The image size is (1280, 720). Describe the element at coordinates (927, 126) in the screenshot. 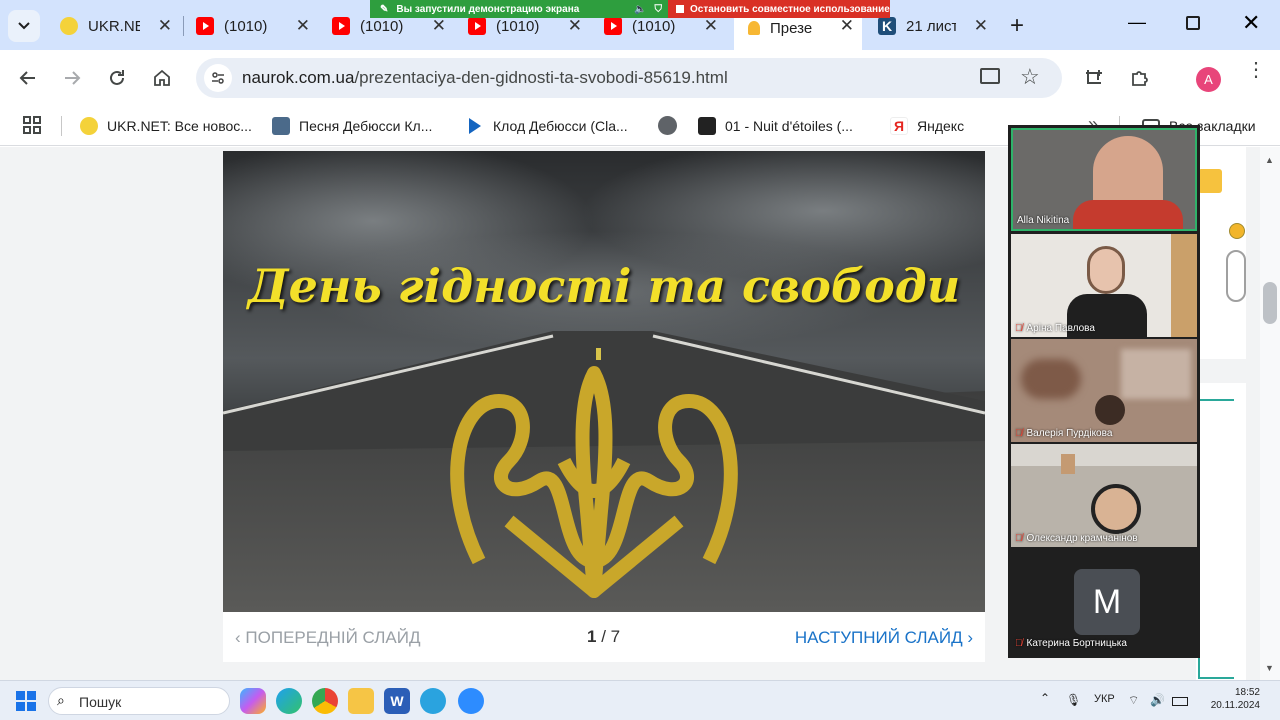

I see `bookmark-yandex: Я Яндекс` at that location.